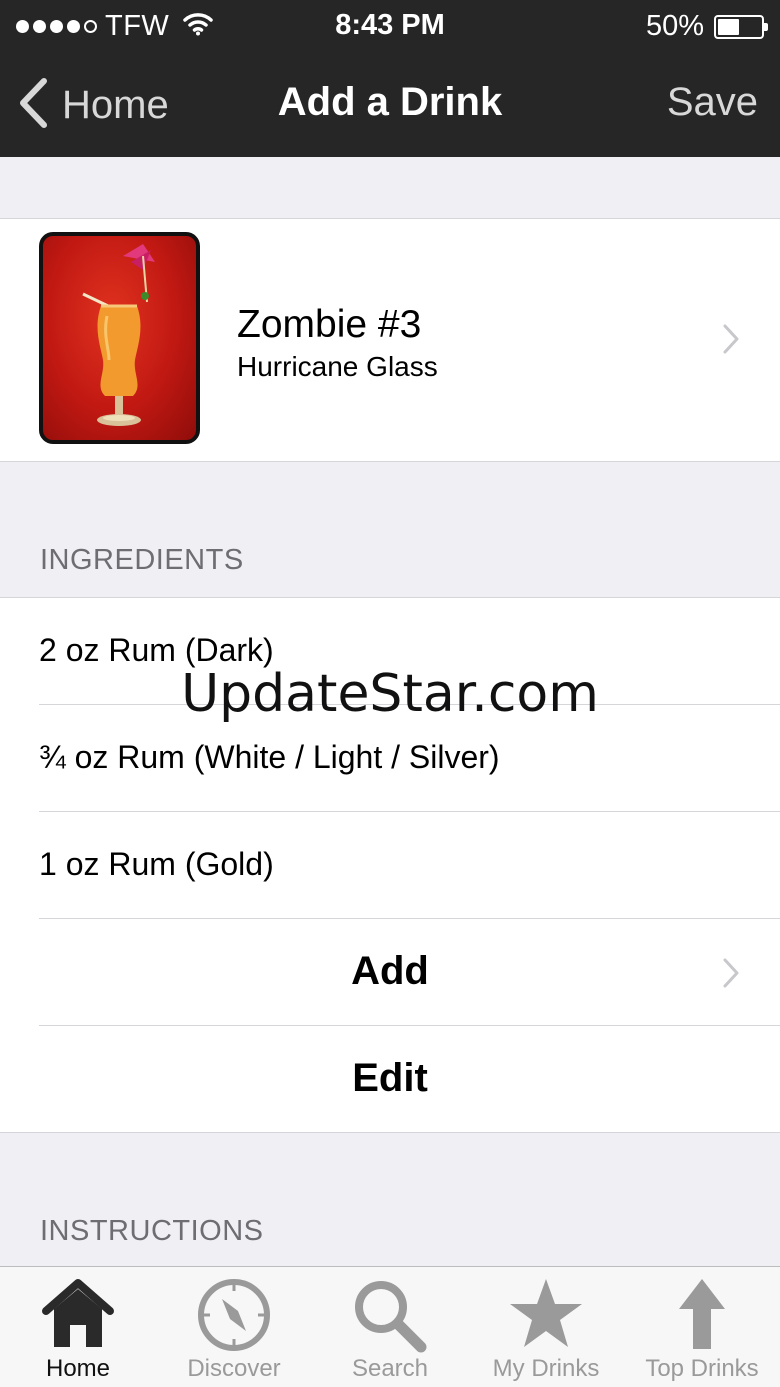 Image resolution: width=780 pixels, height=1387 pixels. What do you see at coordinates (390, 26) in the screenshot?
I see `status-bar: TFW 8:43 PM 50%` at bounding box center [390, 26].